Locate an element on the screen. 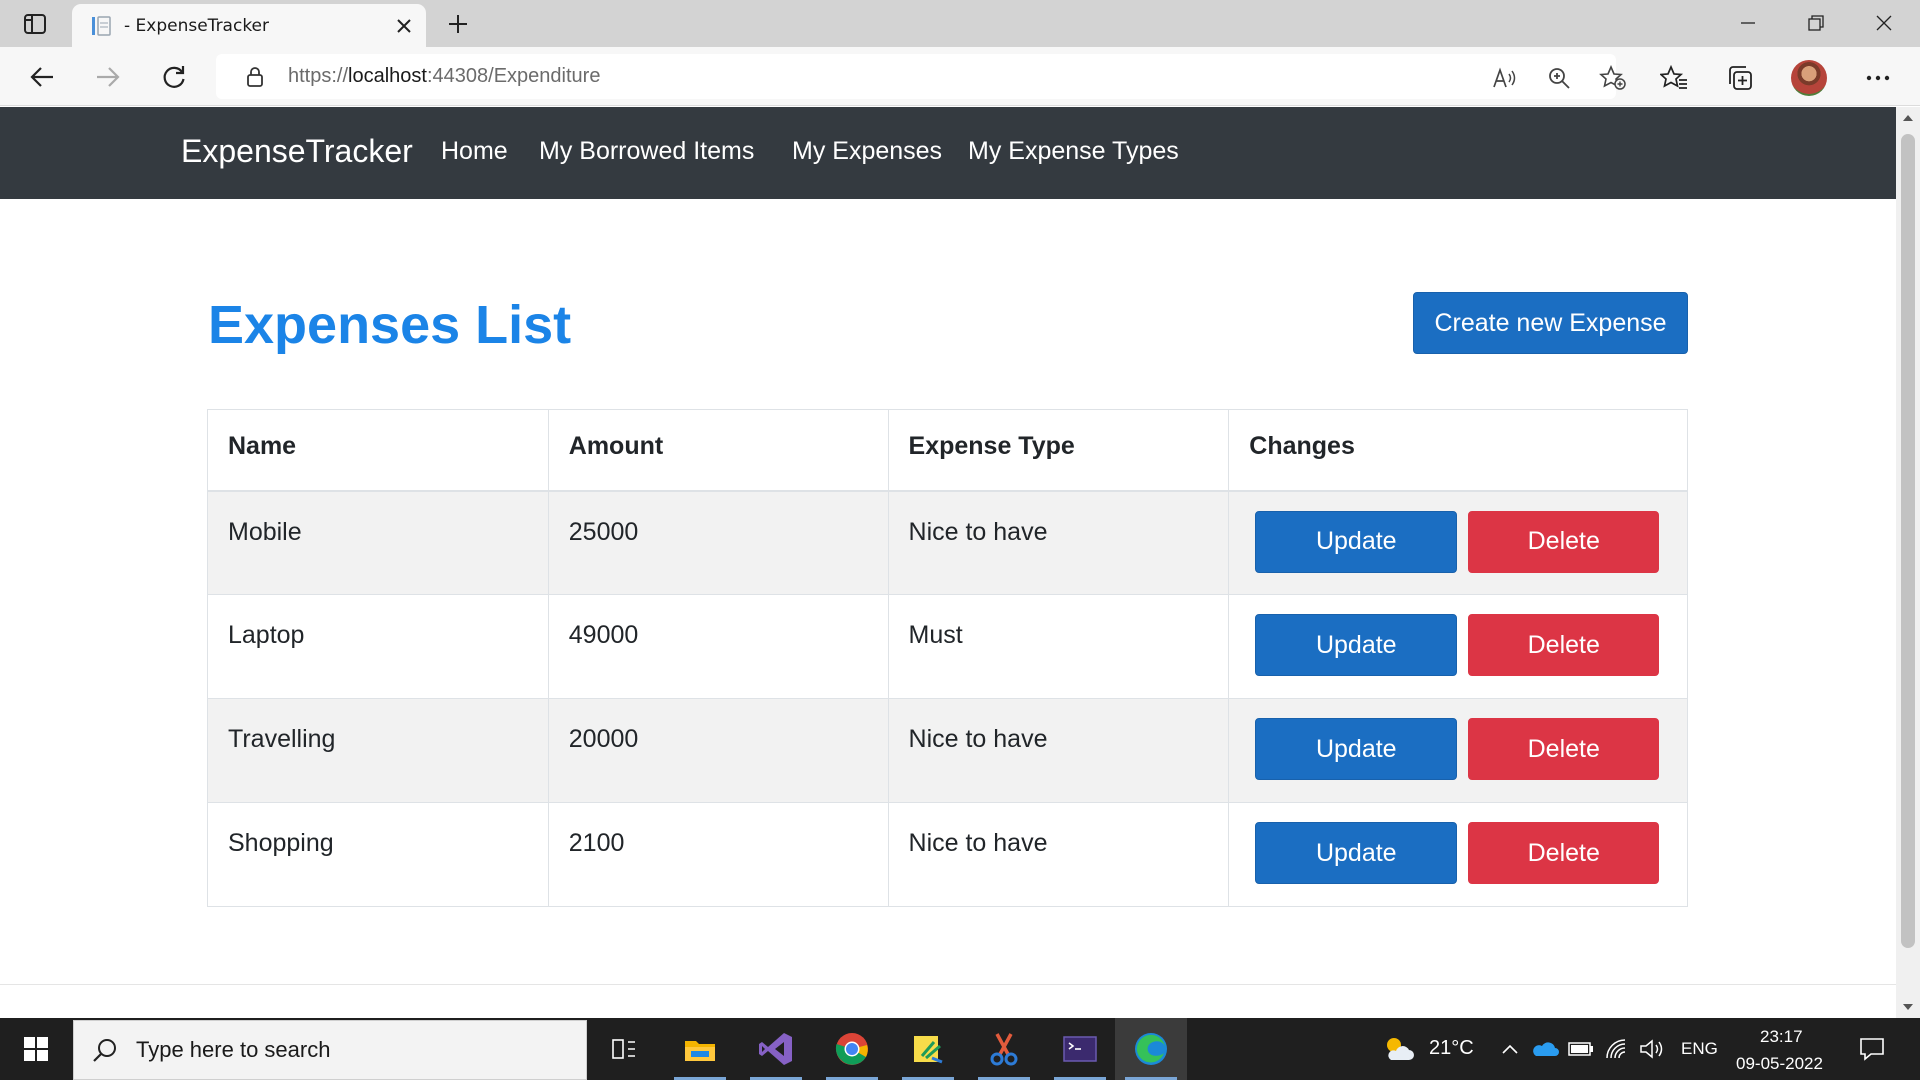 The width and height of the screenshot is (1920, 1080). favorites-icon is located at coordinates (1674, 78).